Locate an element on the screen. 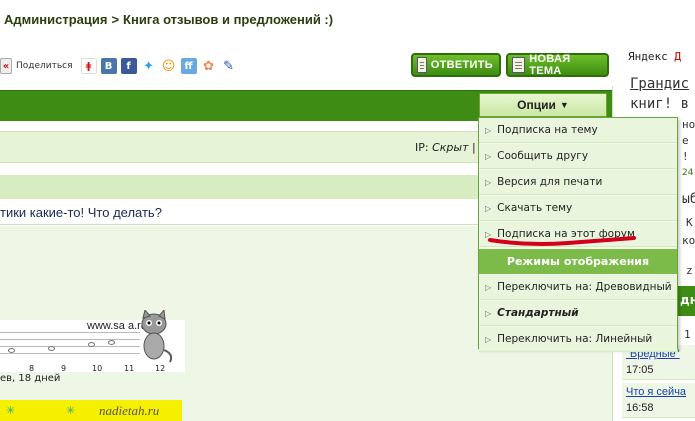 The height and width of the screenshot is (421, 695). ad-fragment: е is located at coordinates (685, 140).